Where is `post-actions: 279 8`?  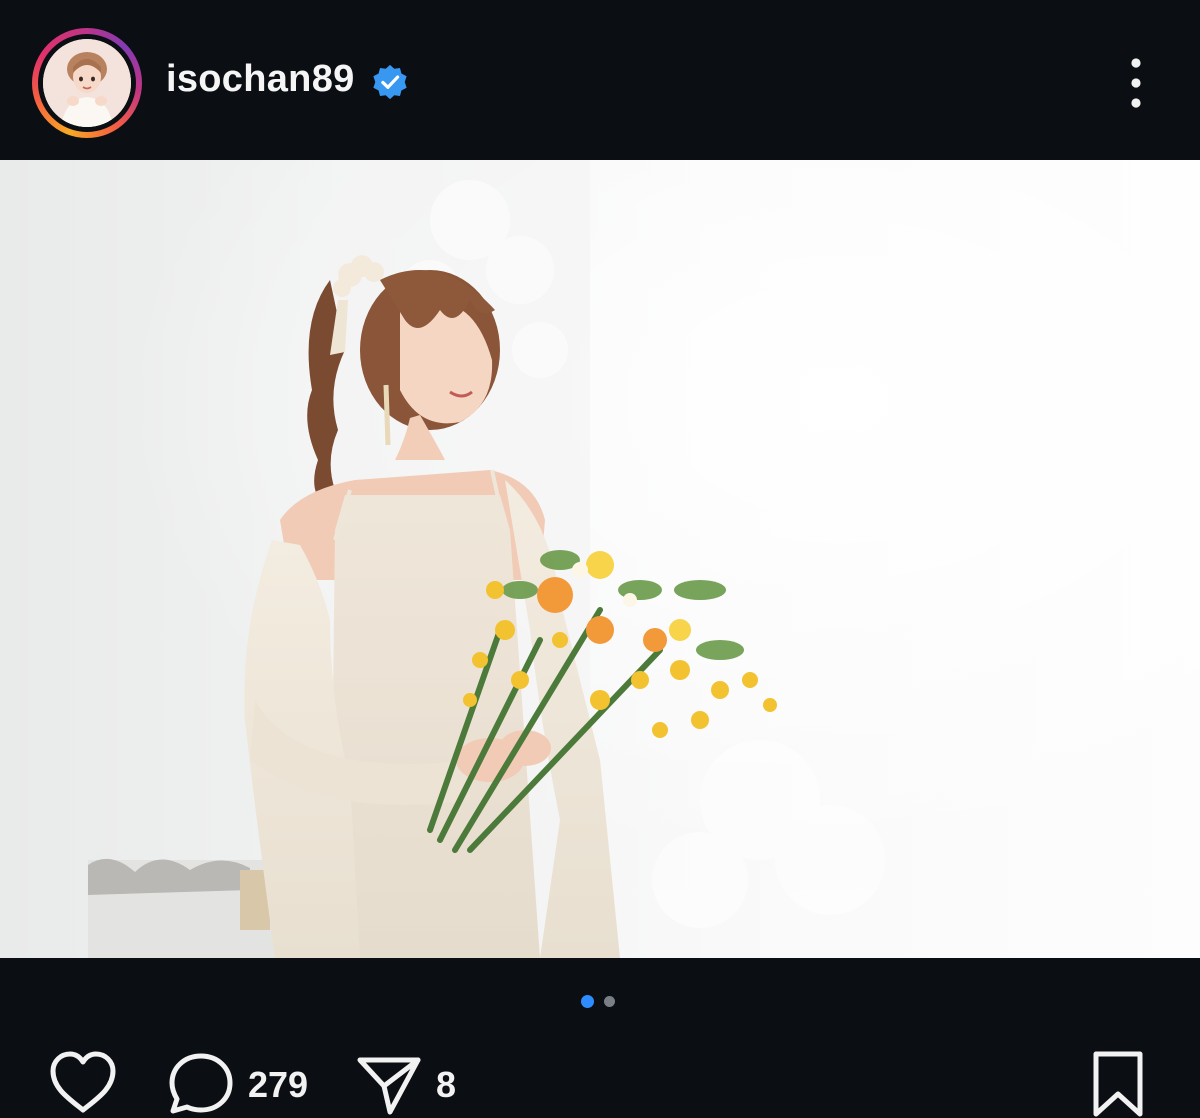
post-actions: 279 8 is located at coordinates (600, 1079).